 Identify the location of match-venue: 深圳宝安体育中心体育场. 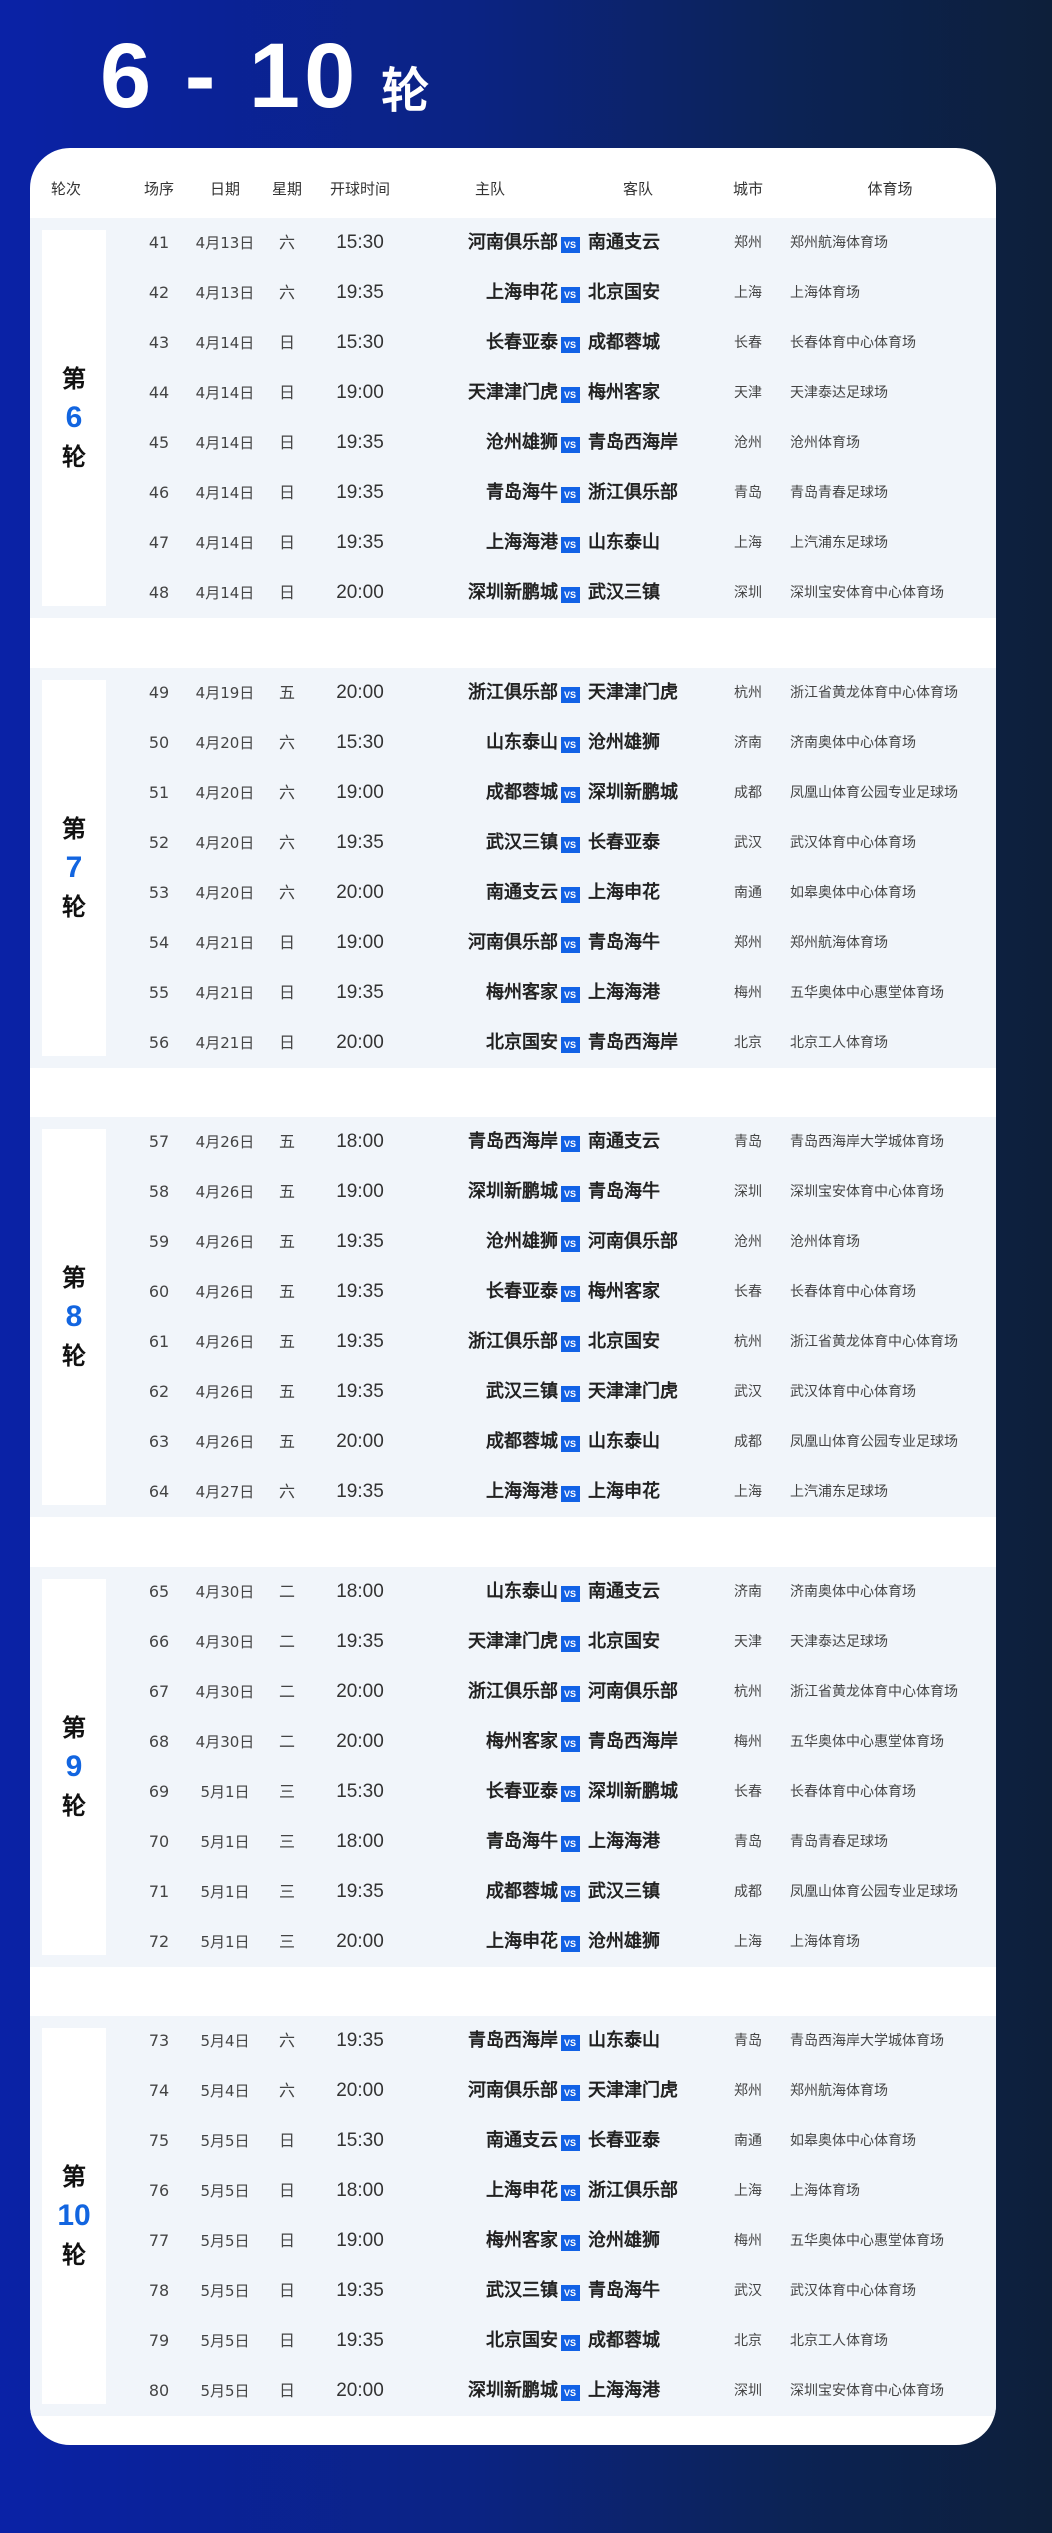
(867, 2391).